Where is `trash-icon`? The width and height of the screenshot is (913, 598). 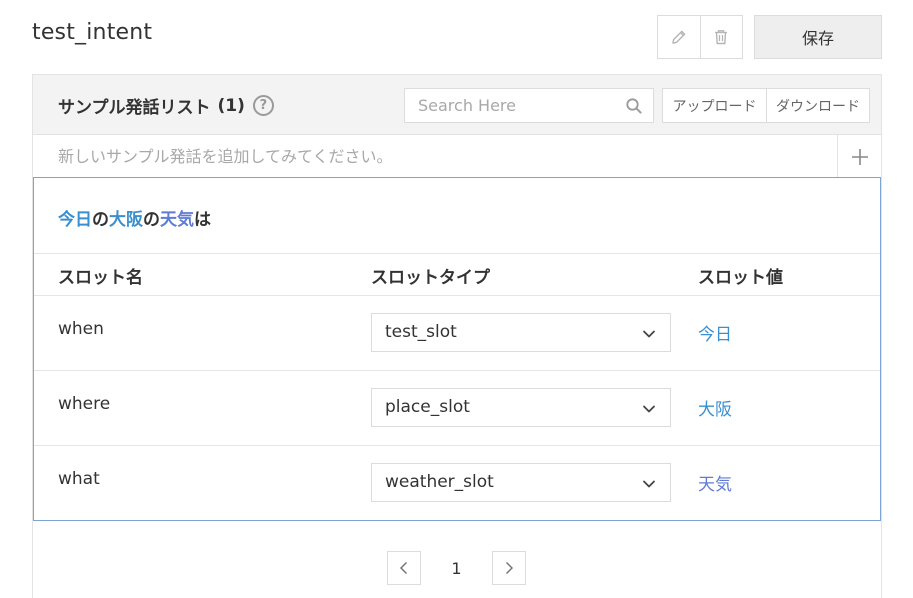 trash-icon is located at coordinates (721, 37).